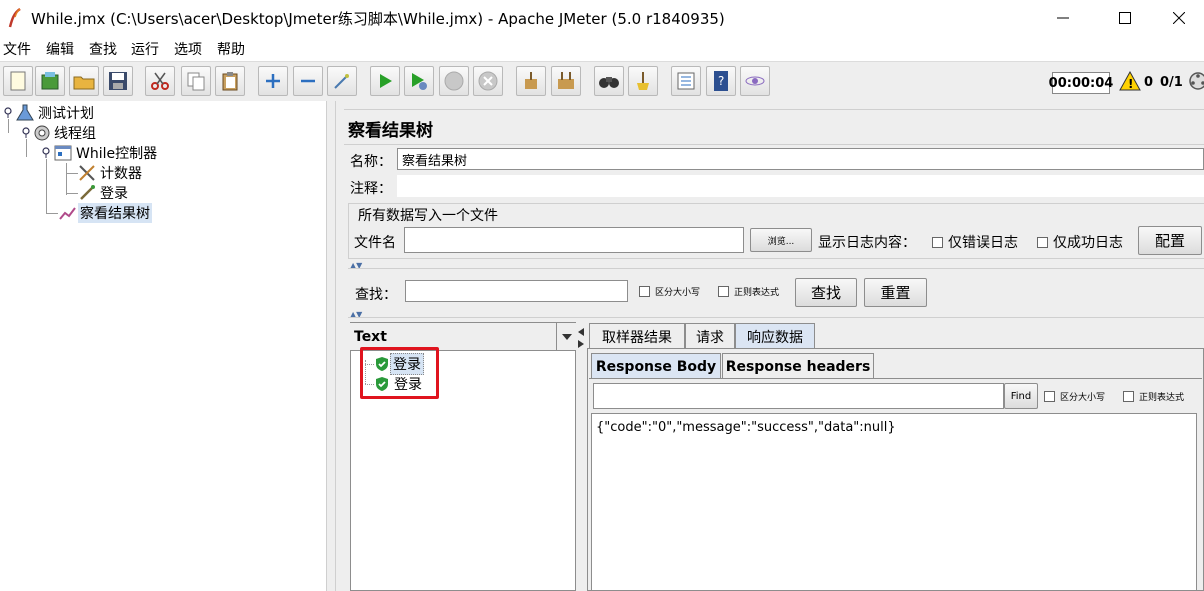 Image resolution: width=1204 pixels, height=591 pixels. Describe the element at coordinates (488, 81) in the screenshot. I see `shutdown-button` at that location.